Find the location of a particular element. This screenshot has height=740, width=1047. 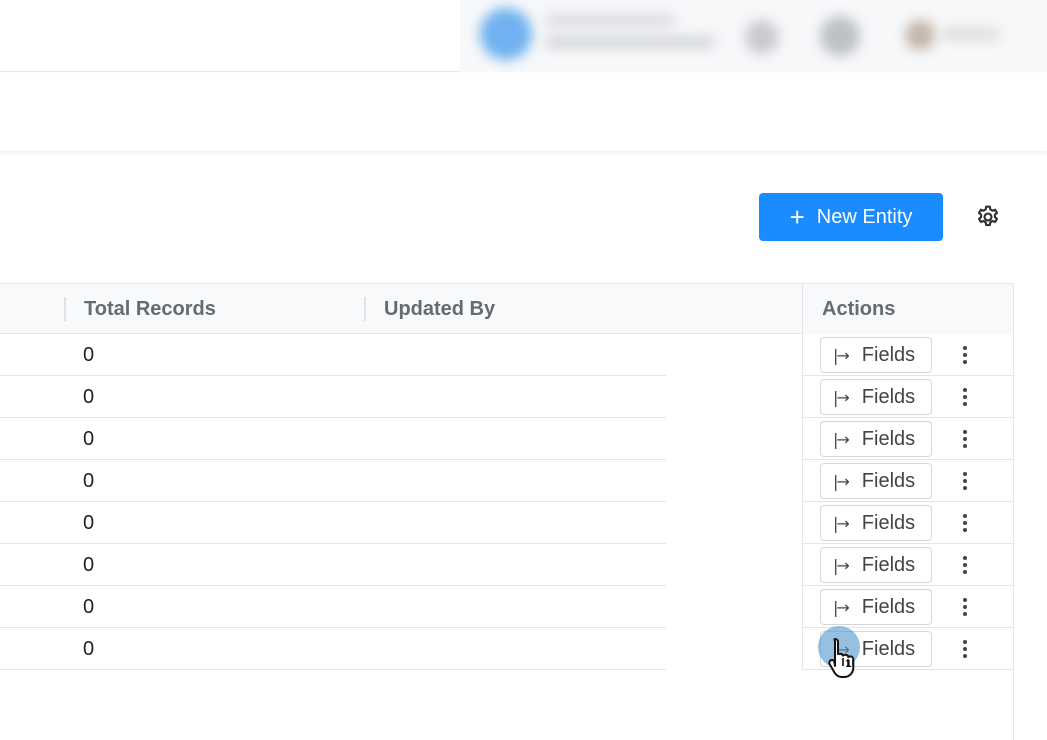

table-header: Total Records Updated By Actions is located at coordinates (507, 308).